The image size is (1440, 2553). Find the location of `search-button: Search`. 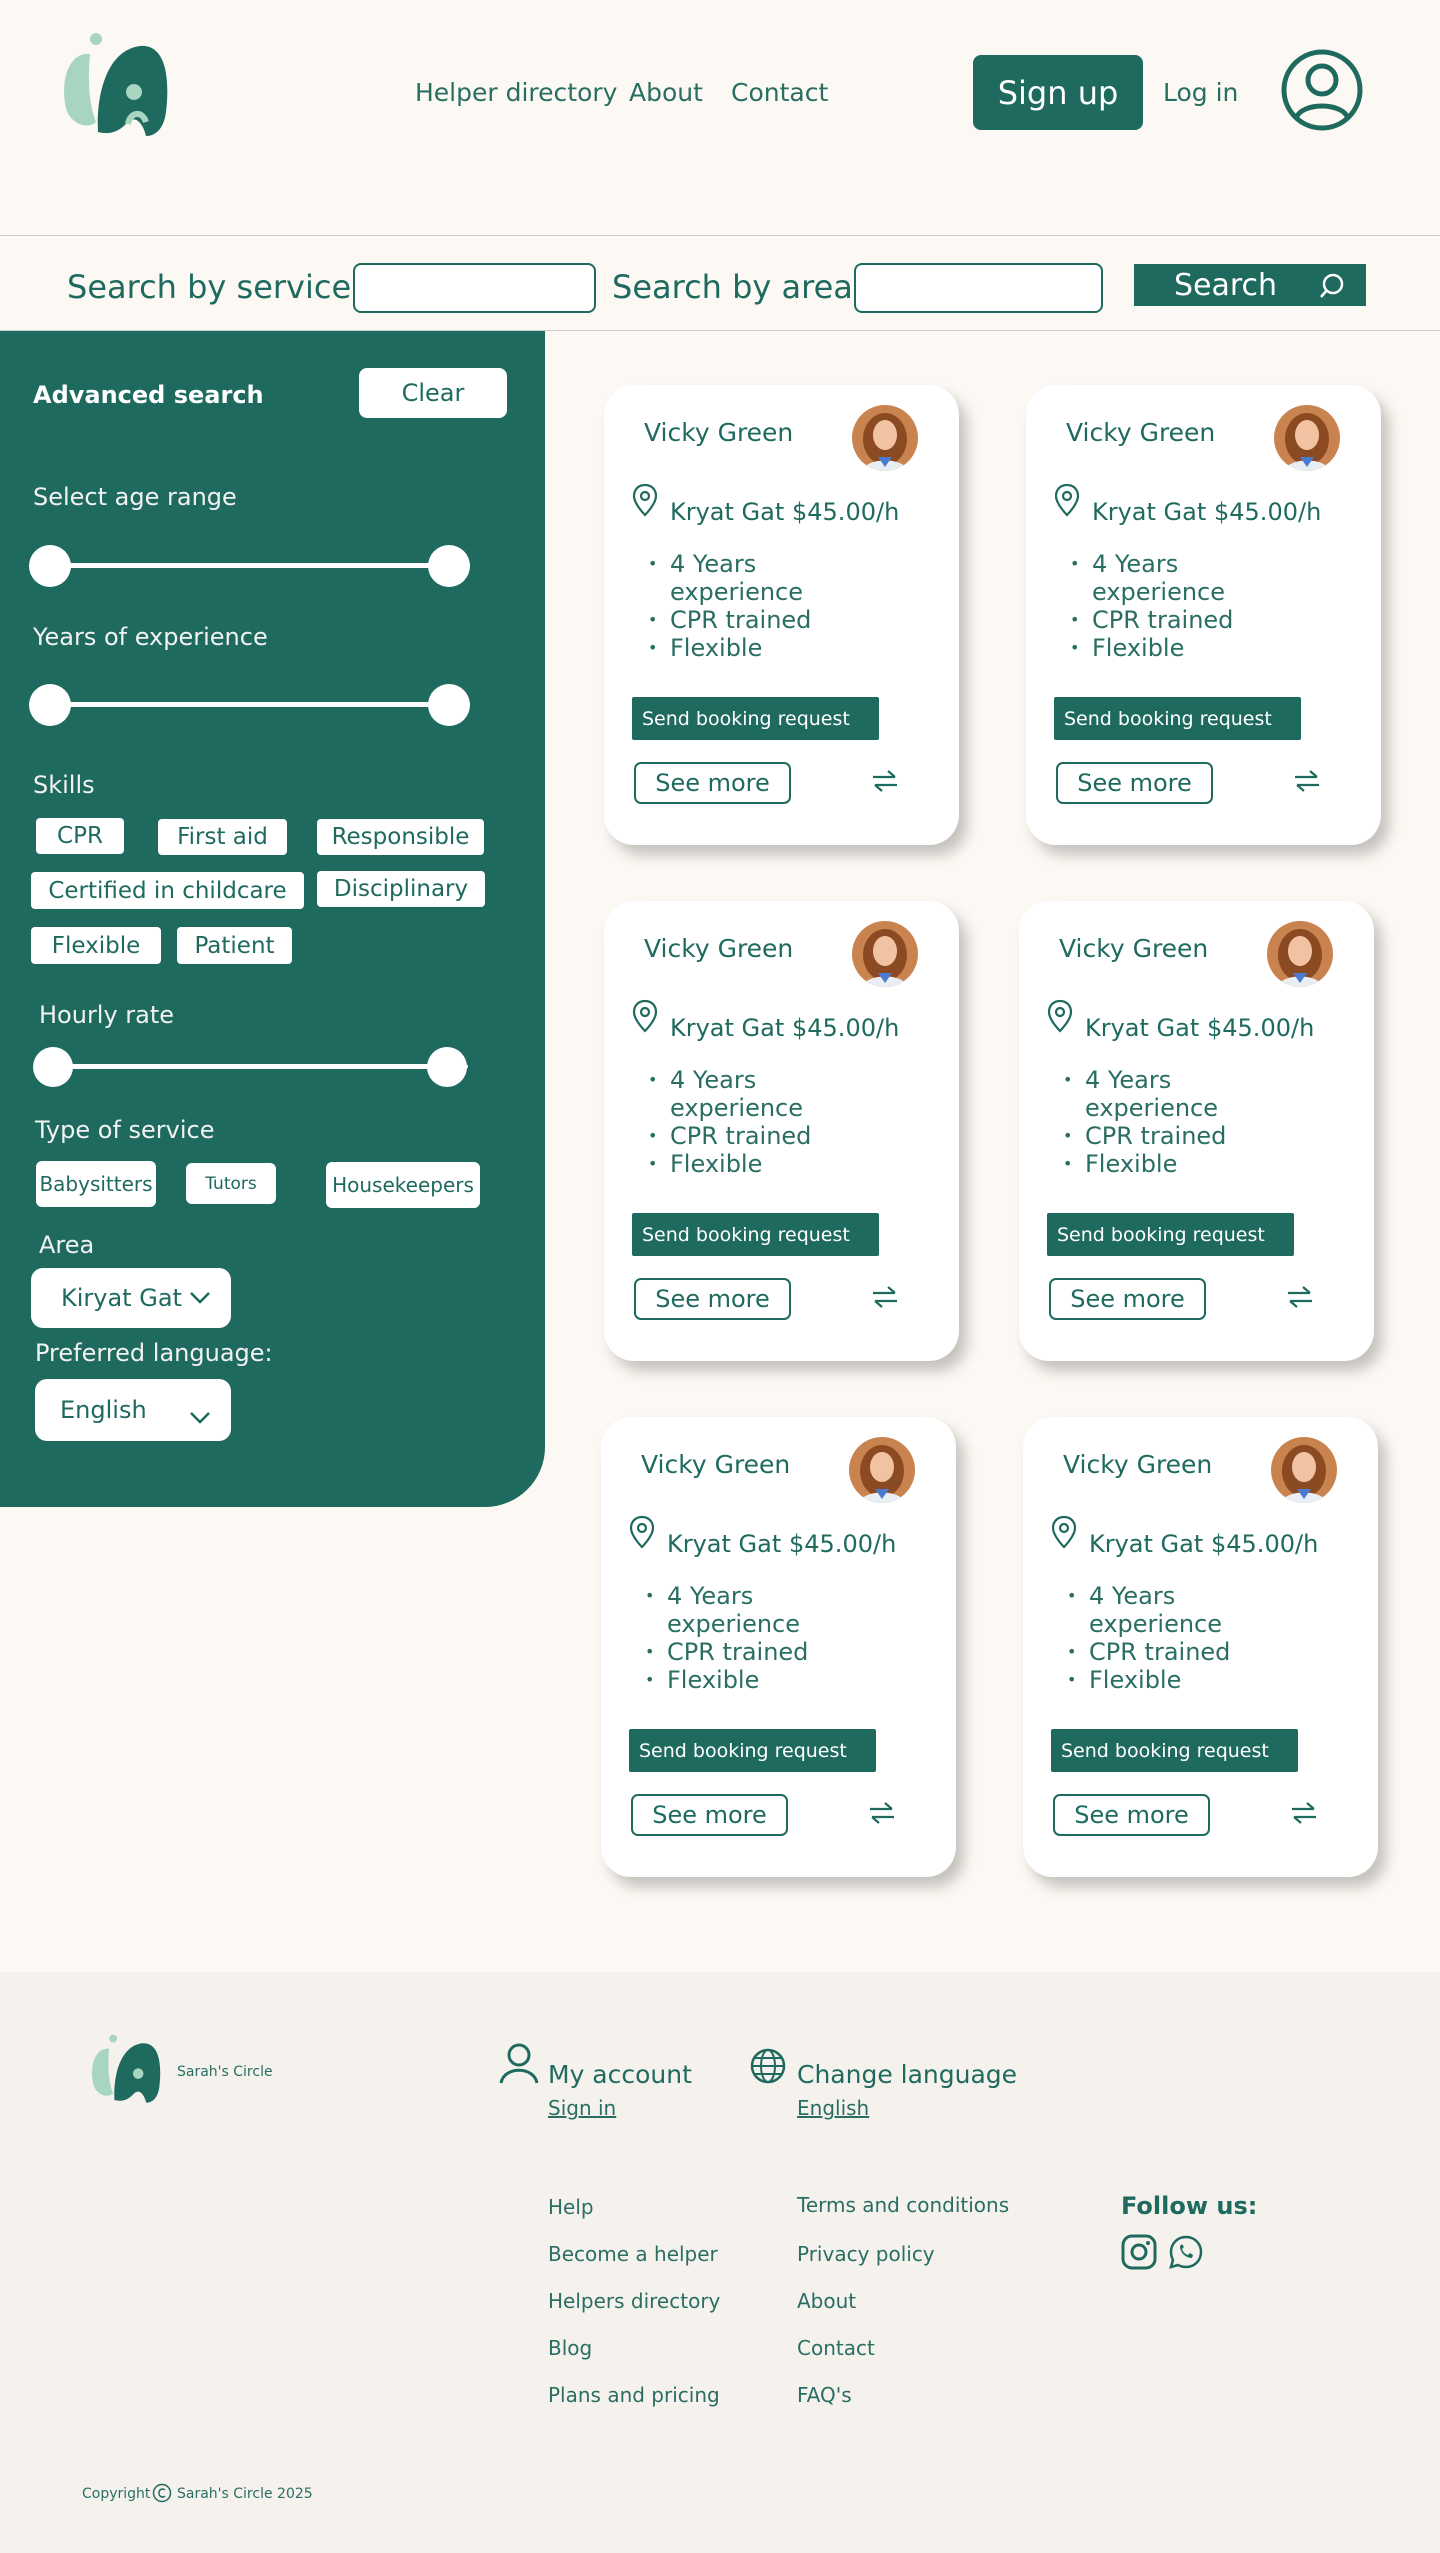

search-button: Search is located at coordinates (1250, 285).